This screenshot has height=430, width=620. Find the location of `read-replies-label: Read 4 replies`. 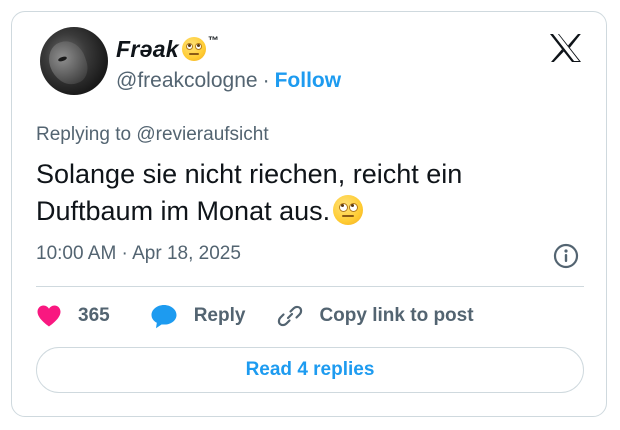

read-replies-label: Read 4 replies is located at coordinates (310, 369).